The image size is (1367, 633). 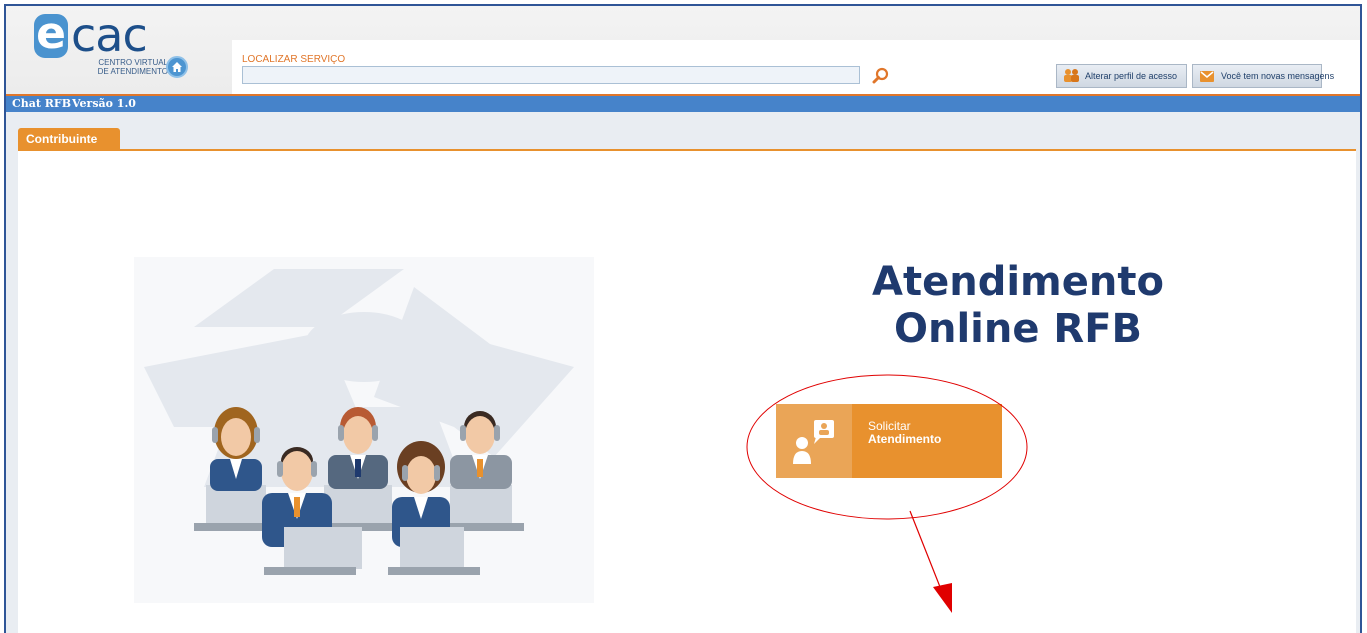 I want to click on app-name: Chat RFB, so click(x=42, y=103).